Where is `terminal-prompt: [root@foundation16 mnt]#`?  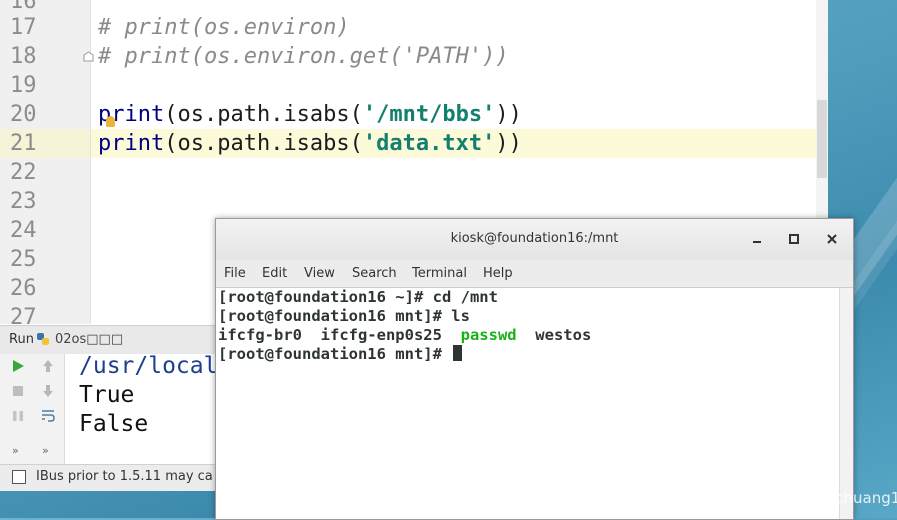
terminal-prompt: [root@foundation16 mnt]# is located at coordinates (335, 354).